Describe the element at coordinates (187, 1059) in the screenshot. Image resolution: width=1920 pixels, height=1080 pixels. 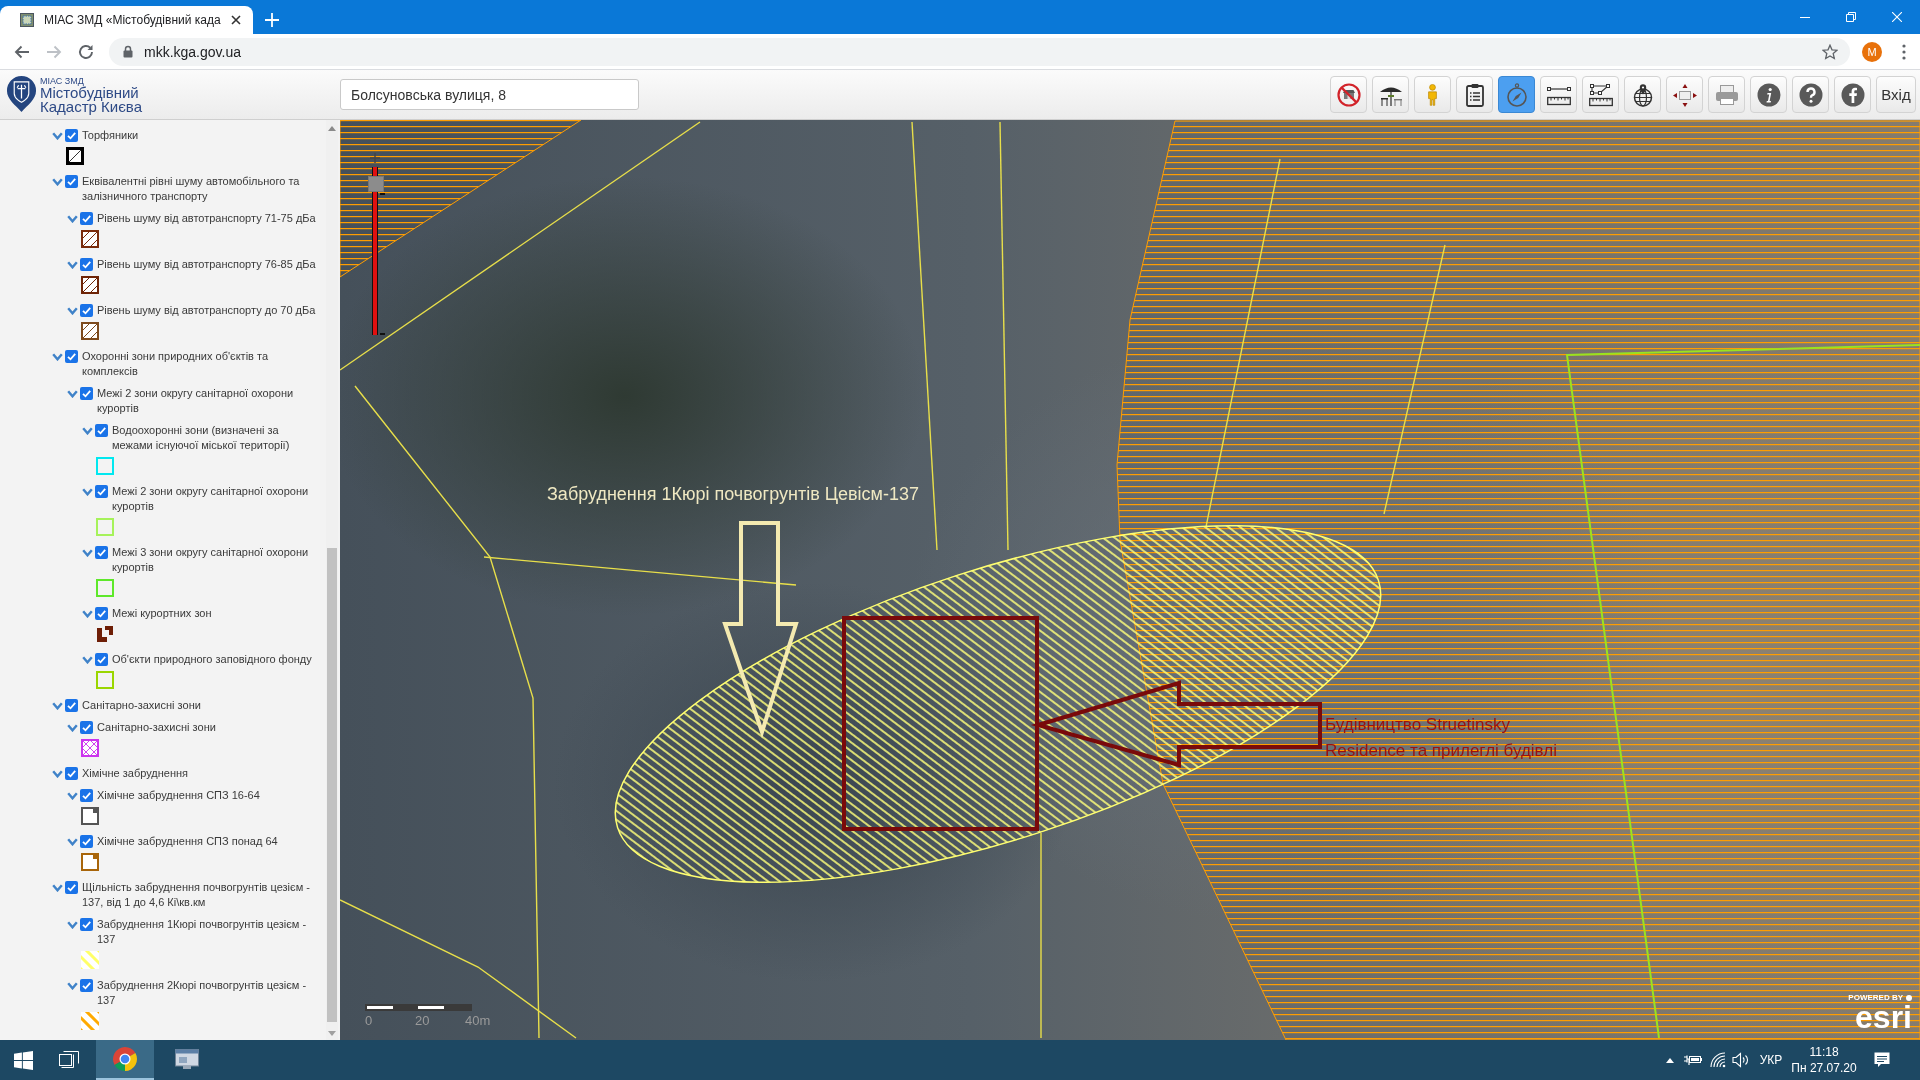
I see `window-app-icon` at that location.